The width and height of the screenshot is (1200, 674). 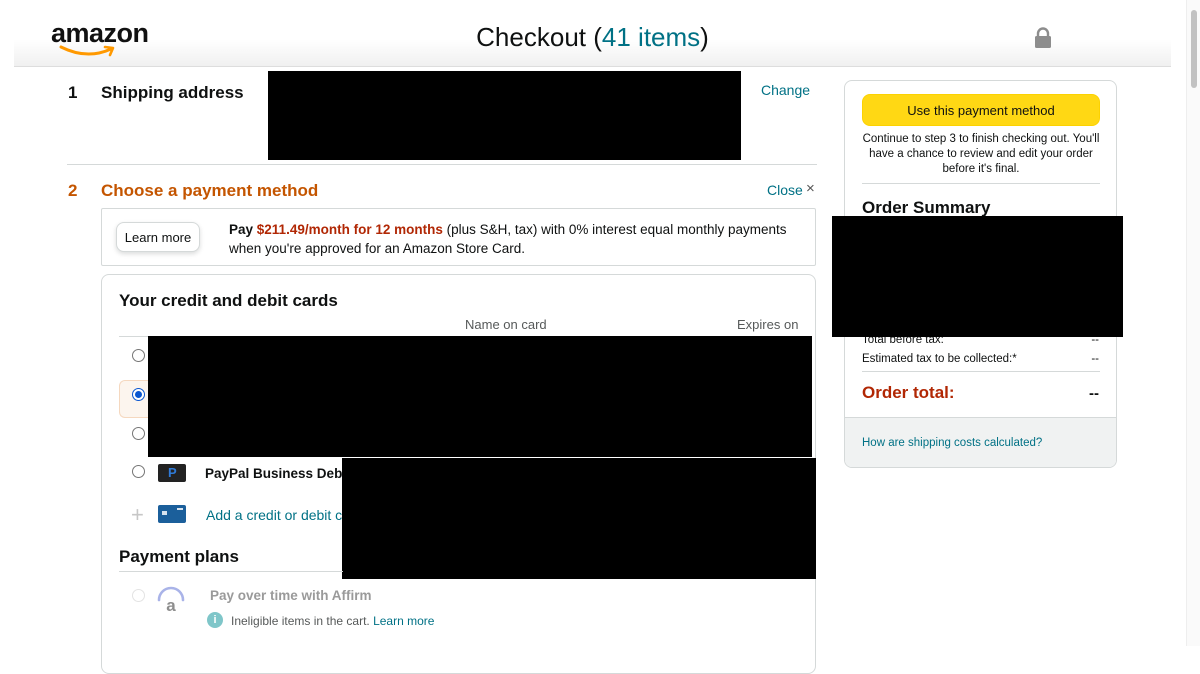 I want to click on step-2-number: 2, so click(x=73, y=190).